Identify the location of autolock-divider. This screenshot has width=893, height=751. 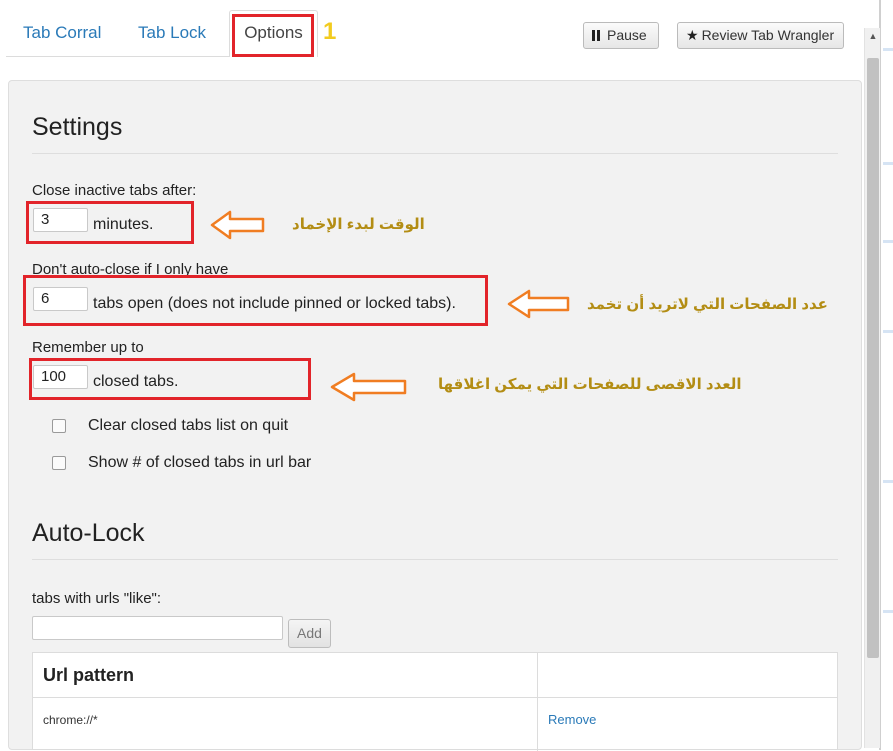
(435, 559).